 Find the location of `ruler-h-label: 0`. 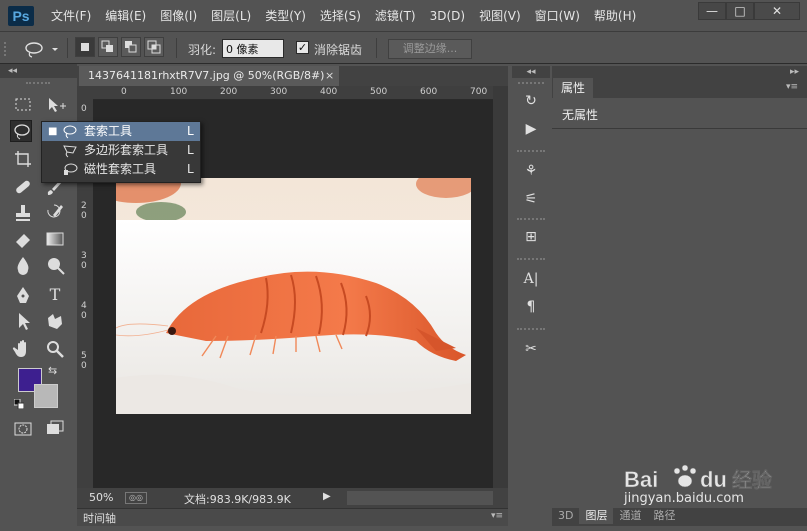

ruler-h-label: 0 is located at coordinates (124, 92).